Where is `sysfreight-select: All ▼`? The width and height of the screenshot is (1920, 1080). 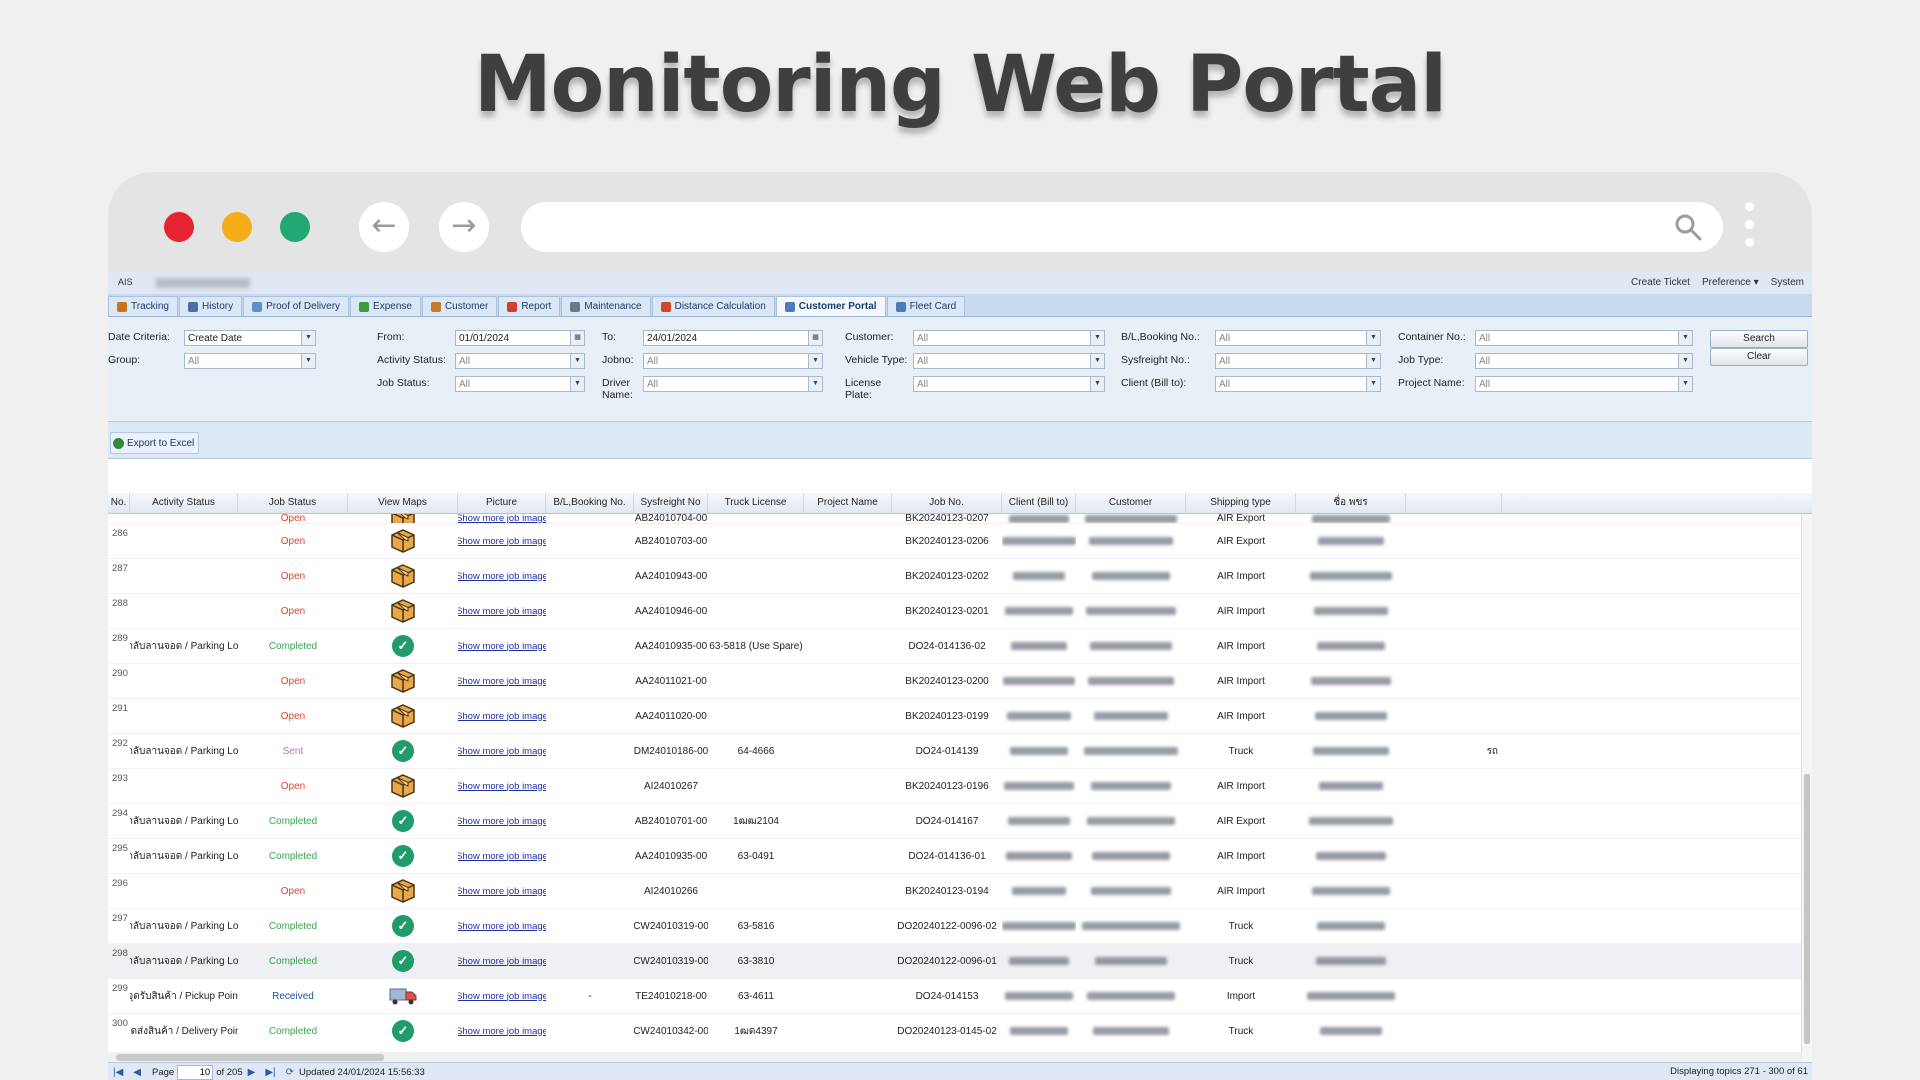
sysfreight-select: All ▼ is located at coordinates (1298, 361).